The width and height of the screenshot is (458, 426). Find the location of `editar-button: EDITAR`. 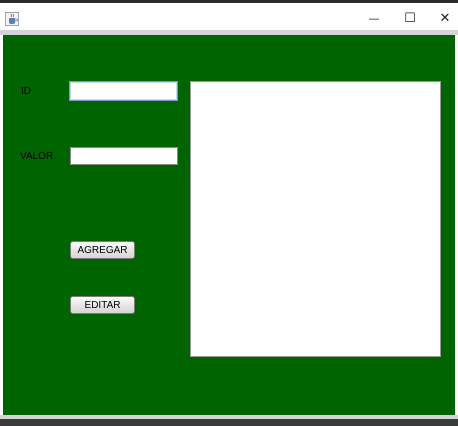

editar-button: EDITAR is located at coordinates (102, 305).